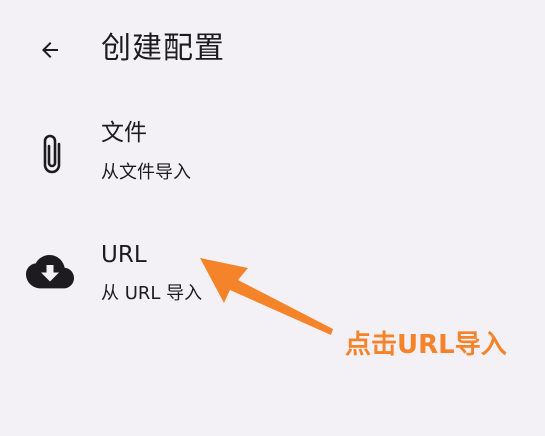 Image resolution: width=545 pixels, height=436 pixels. What do you see at coordinates (50, 272) in the screenshot?
I see `cloud-download-icon` at bounding box center [50, 272].